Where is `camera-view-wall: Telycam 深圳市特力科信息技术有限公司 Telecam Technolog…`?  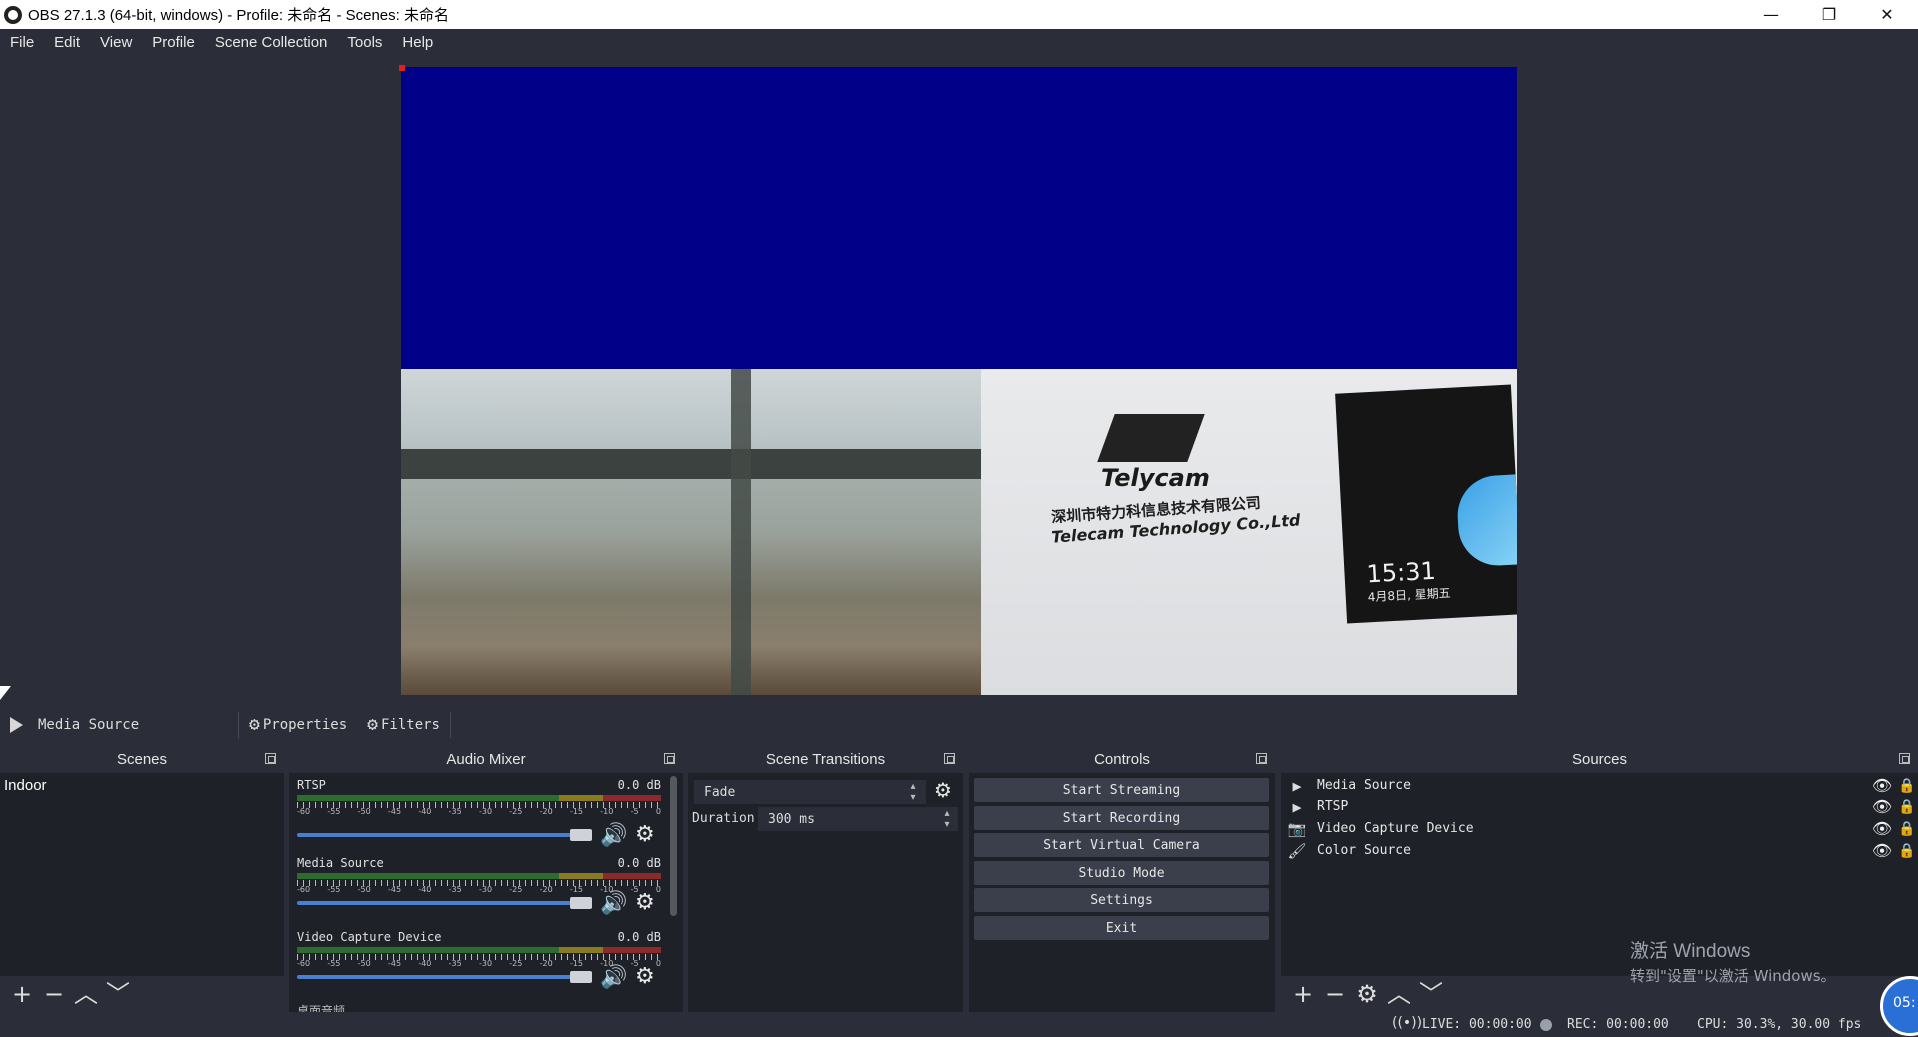 camera-view-wall: Telycam 深圳市特力科信息技术有限公司 Telecam Technolog… is located at coordinates (1249, 532).